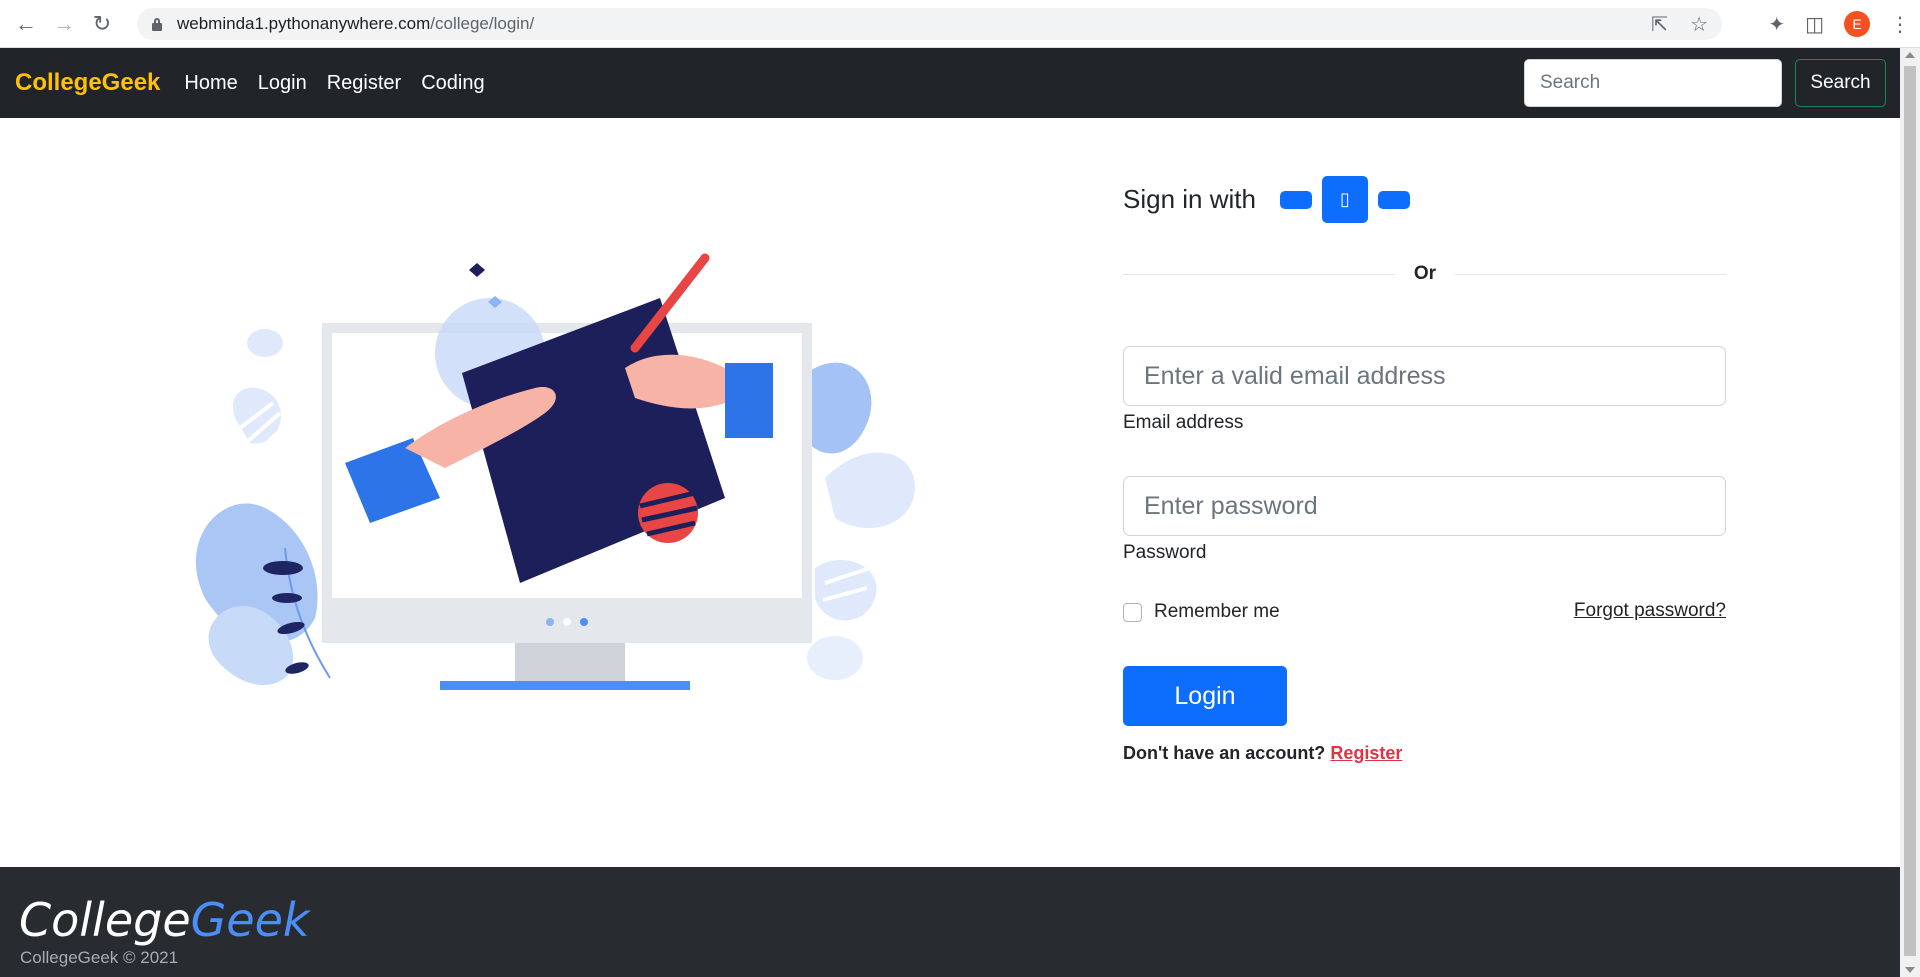  What do you see at coordinates (1224, 753) in the screenshot?
I see `no-account-text: Don't have an account?` at bounding box center [1224, 753].